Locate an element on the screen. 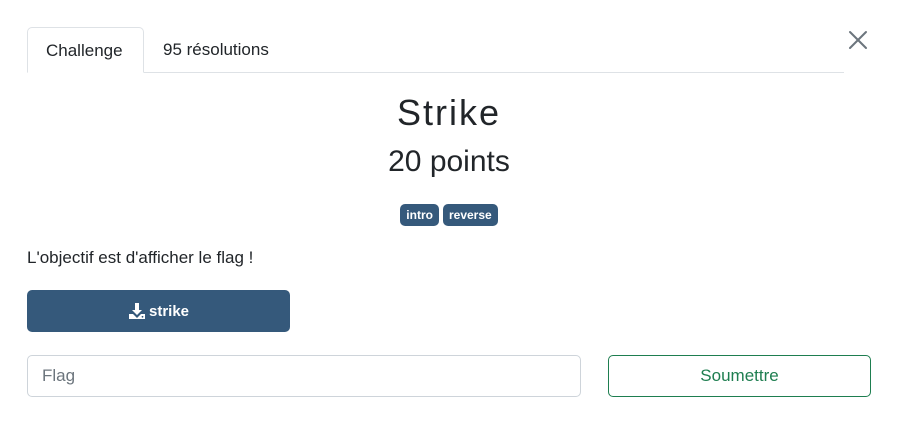  tag-list: intro reverse is located at coordinates (449, 215).